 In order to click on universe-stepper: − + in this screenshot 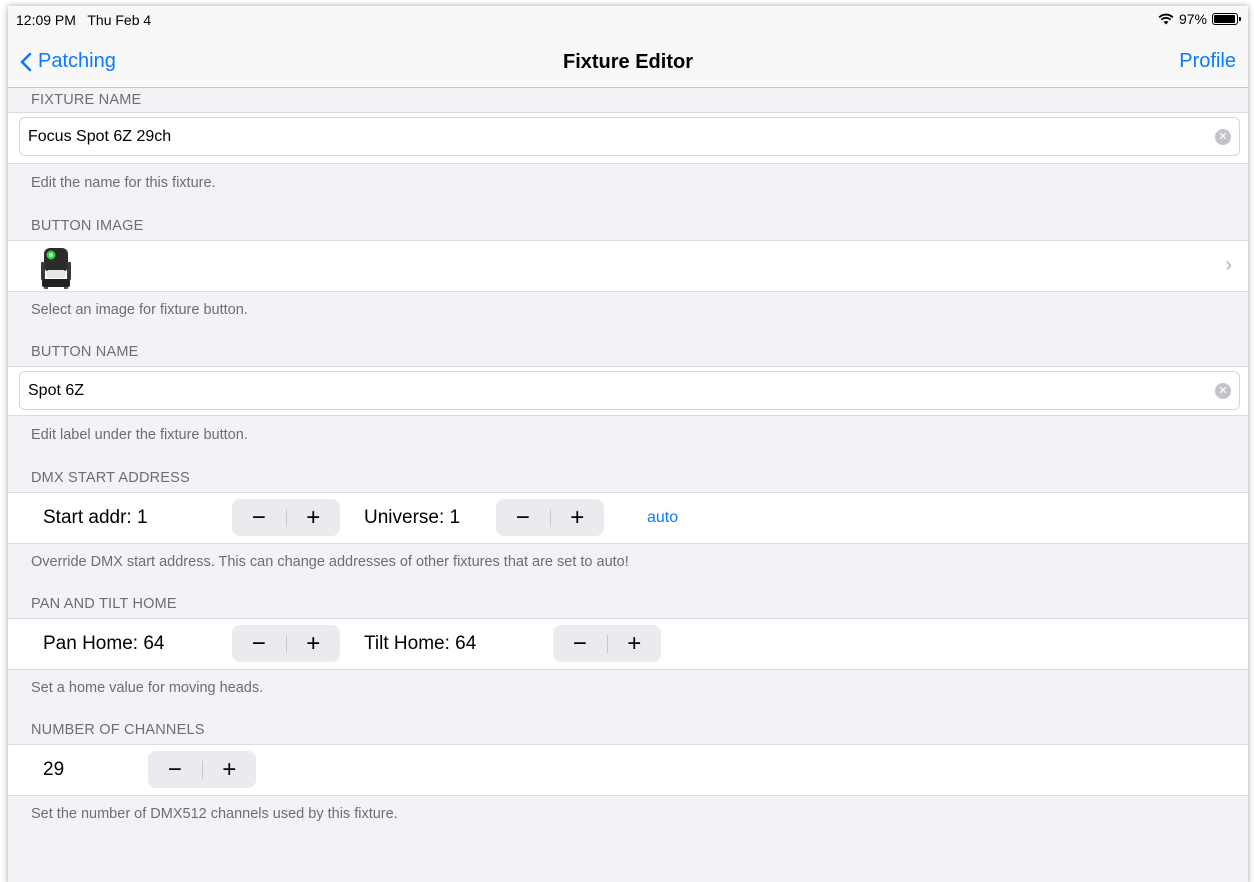, I will do `click(550, 517)`.